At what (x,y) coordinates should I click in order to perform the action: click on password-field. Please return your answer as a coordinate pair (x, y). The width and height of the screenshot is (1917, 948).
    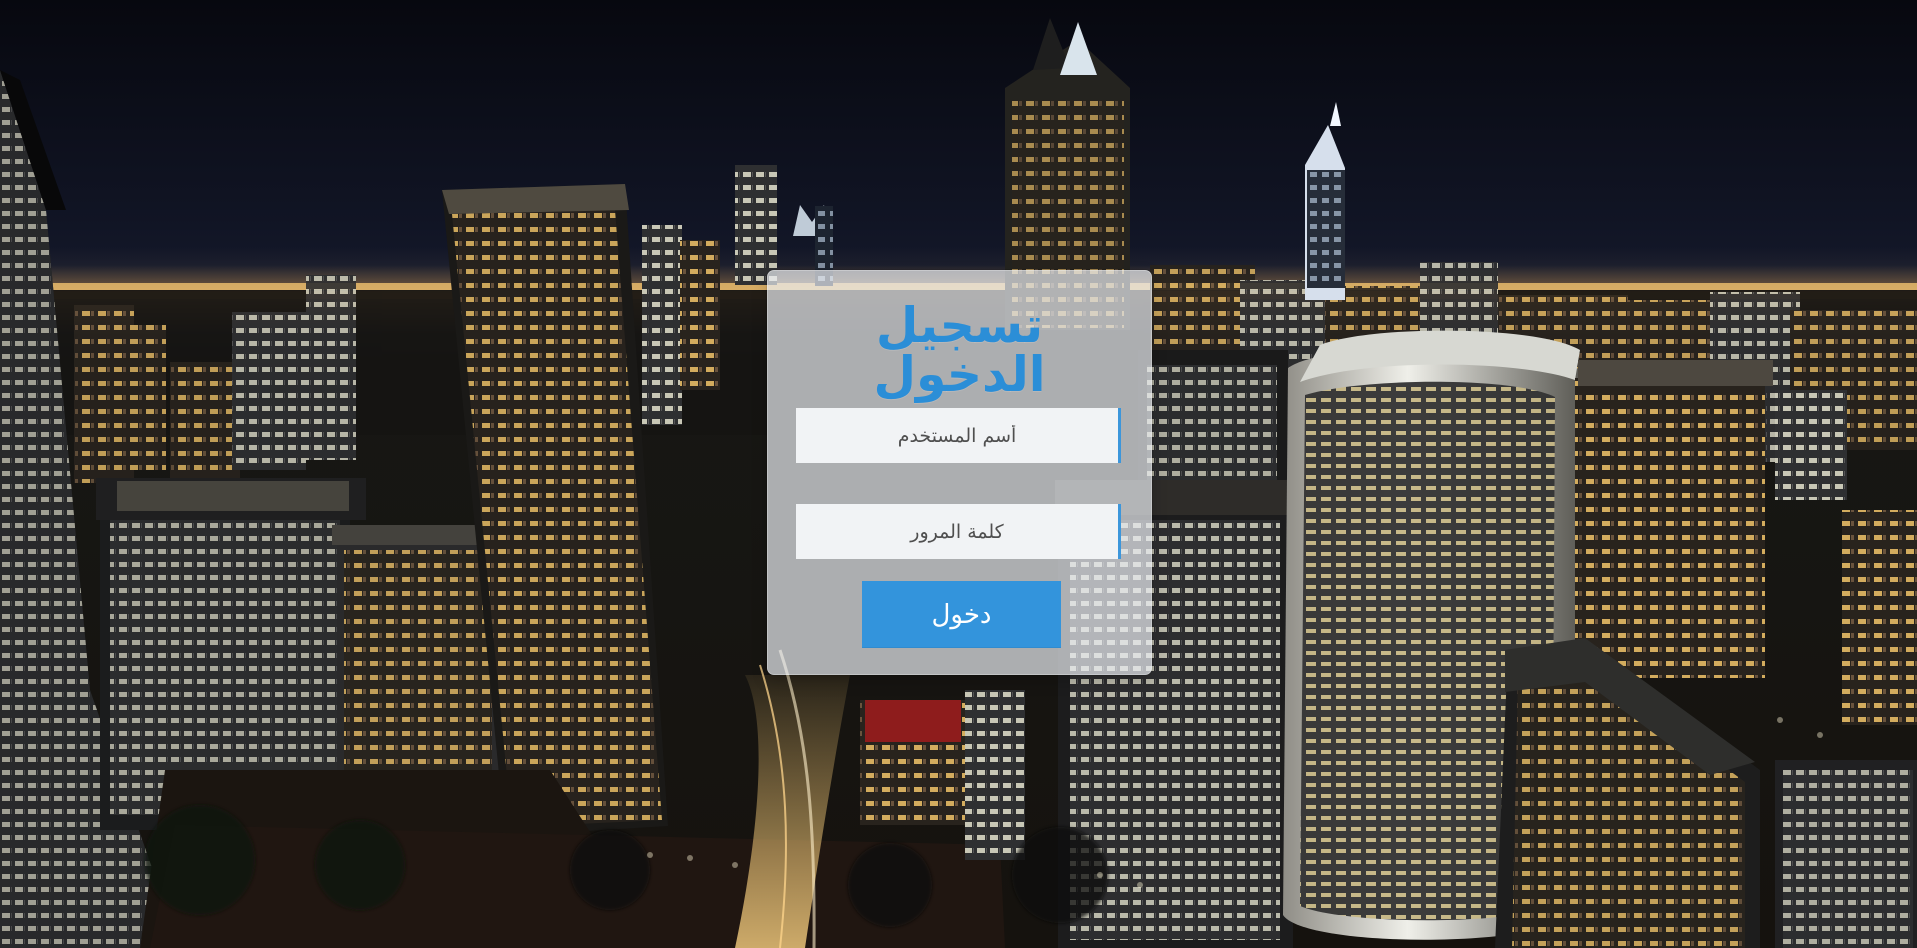
    Looking at the image, I should click on (958, 531).